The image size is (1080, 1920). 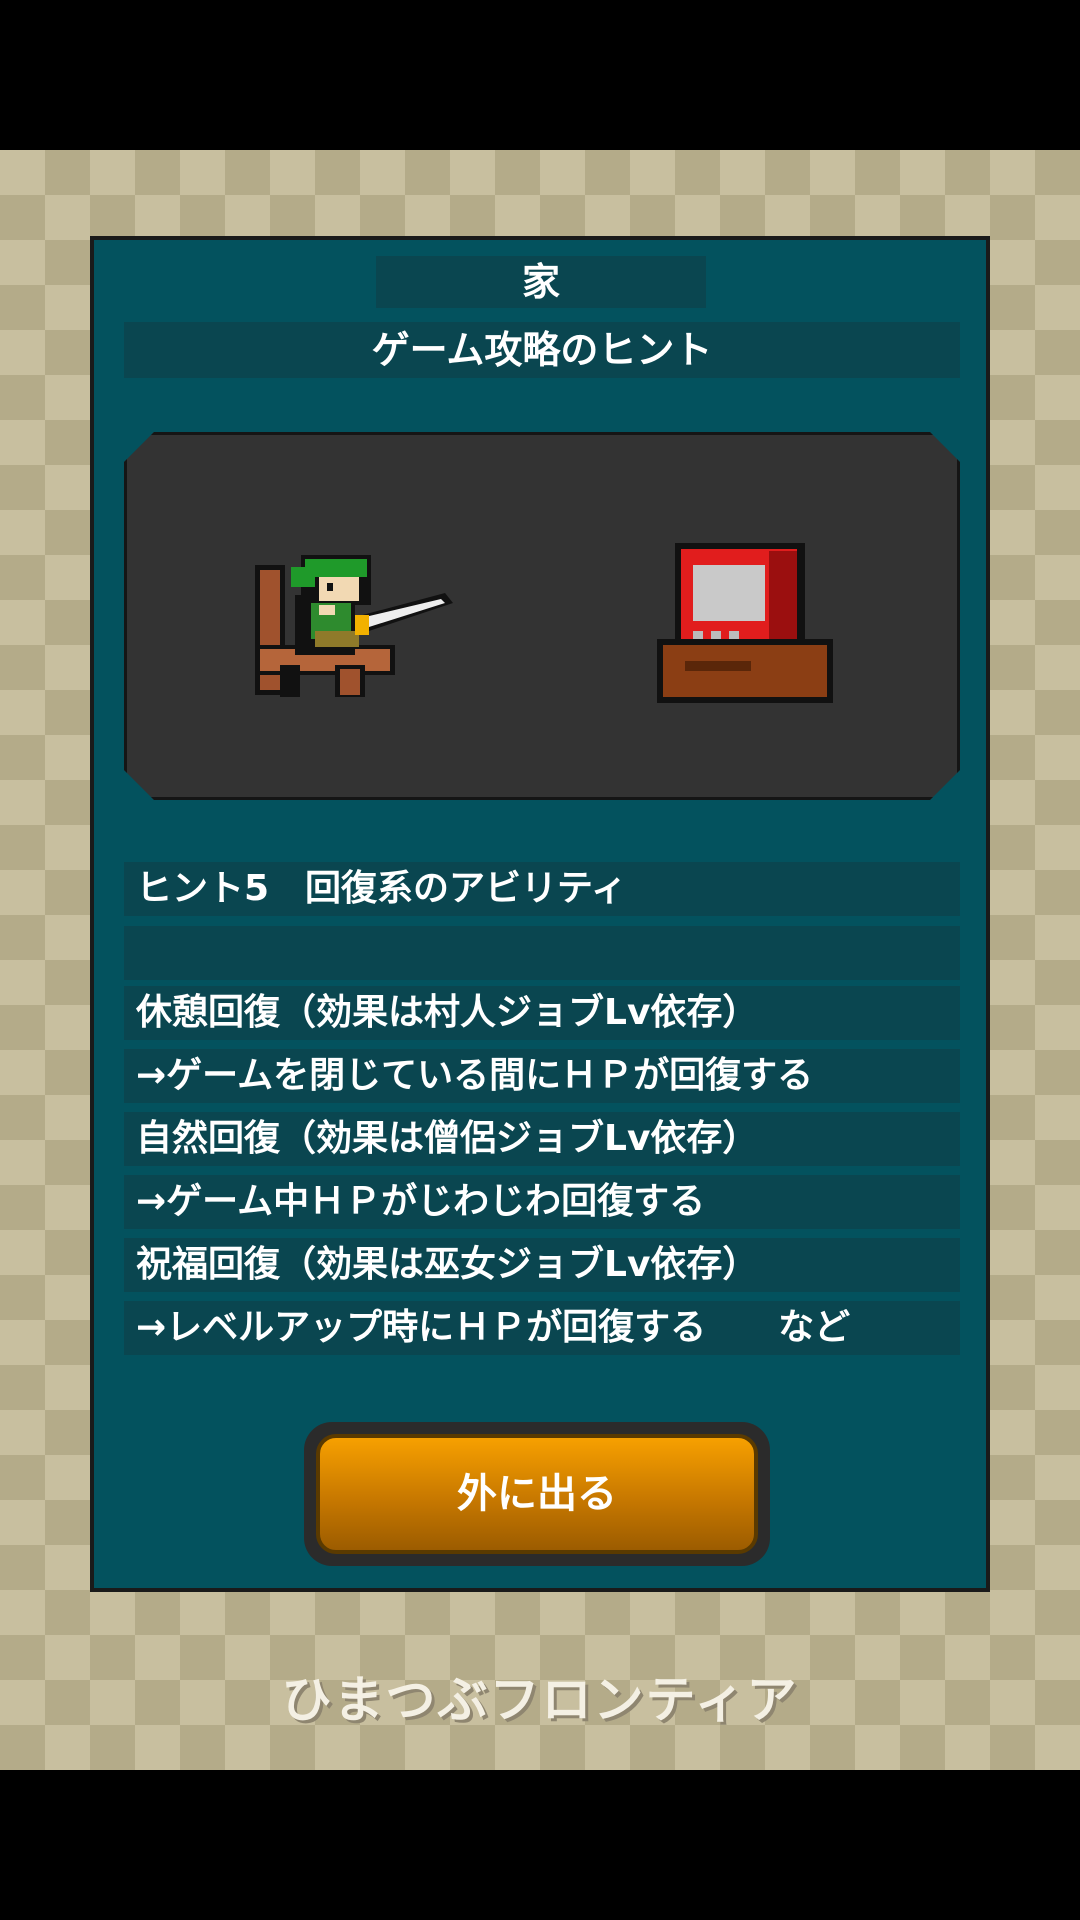 I want to click on scene-frame, so click(x=542, y=616).